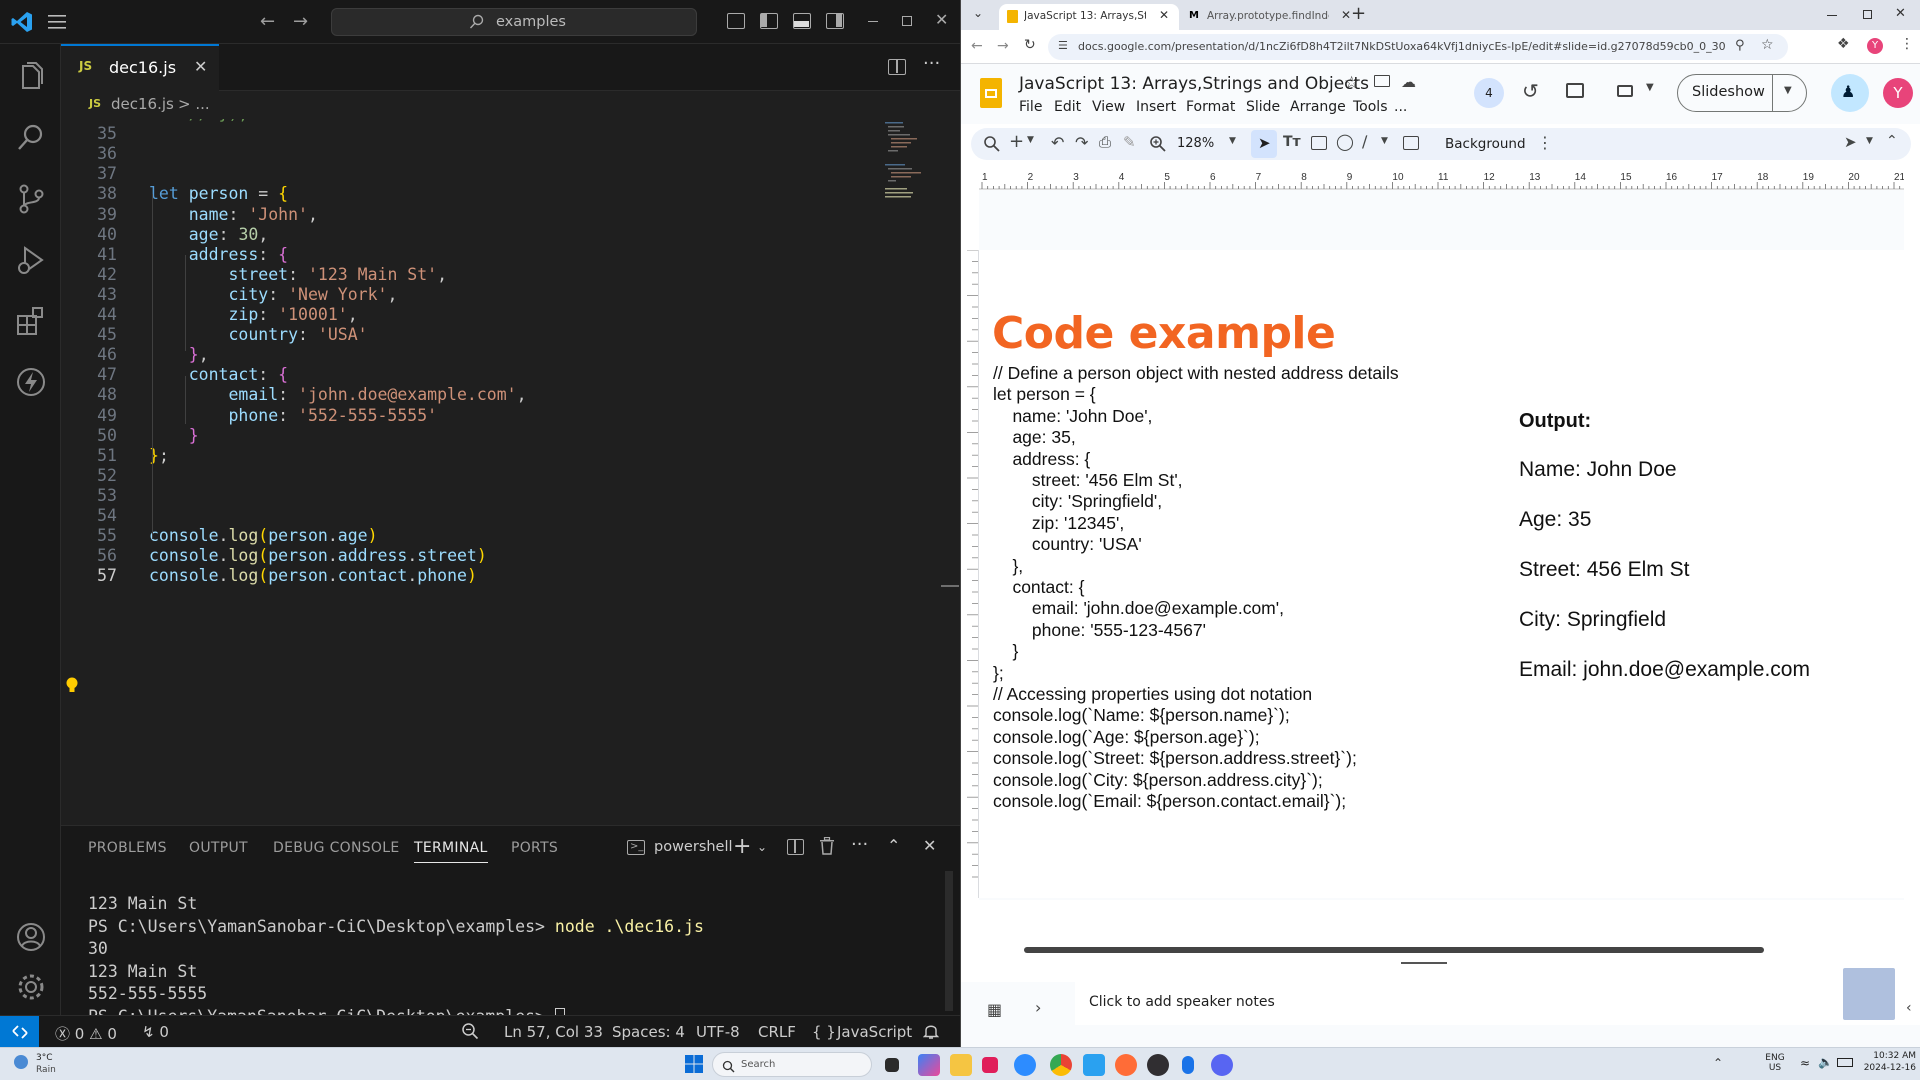 This screenshot has width=1920, height=1080. Describe the element at coordinates (140, 67) in the screenshot. I see `tab-dec16-js: JS dec16.js ✕` at that location.